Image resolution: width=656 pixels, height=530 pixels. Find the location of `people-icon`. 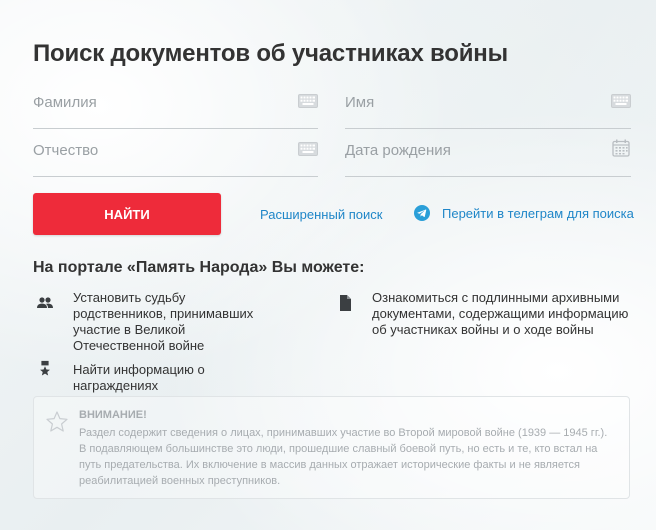

people-icon is located at coordinates (45, 302).